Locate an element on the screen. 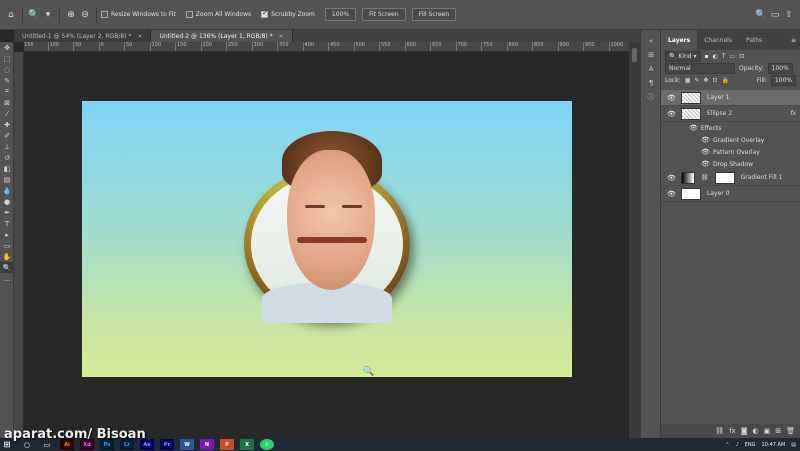 This screenshot has width=800, height=451. eraser-tool-icon: ◧ is located at coordinates (7, 168).